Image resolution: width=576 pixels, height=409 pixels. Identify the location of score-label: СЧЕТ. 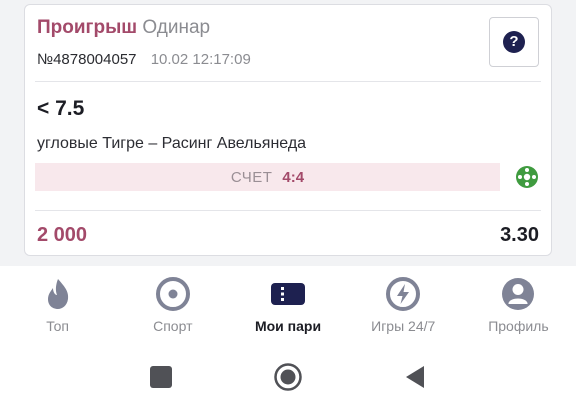
(251, 177).